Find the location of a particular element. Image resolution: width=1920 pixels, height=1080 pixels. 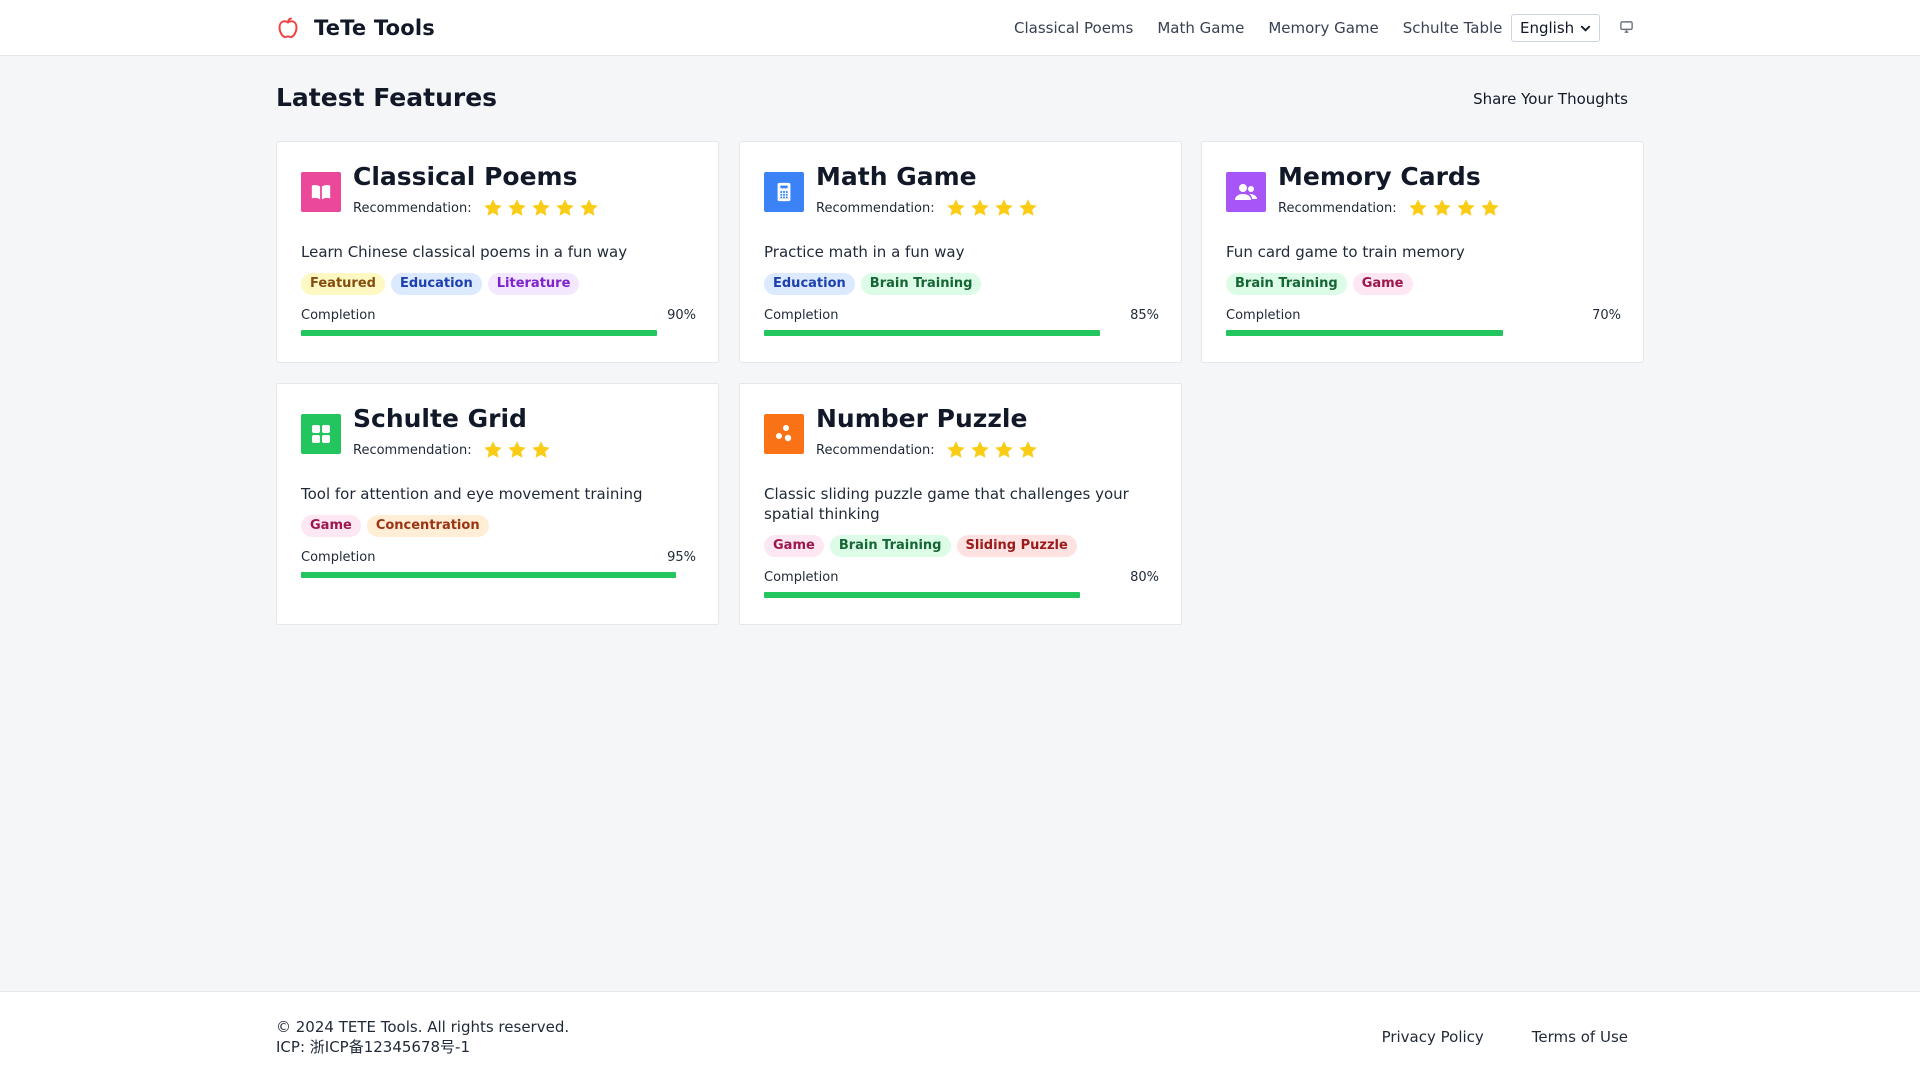

card-tags: Featured Education Literature is located at coordinates (440, 284).